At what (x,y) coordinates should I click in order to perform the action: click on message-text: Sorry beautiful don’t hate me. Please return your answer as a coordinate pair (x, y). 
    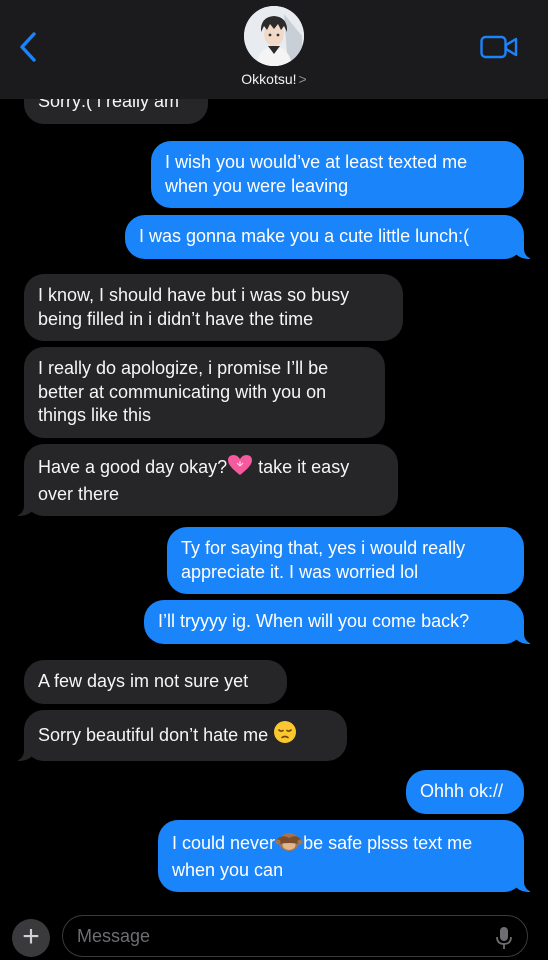
    Looking at the image, I should click on (156, 735).